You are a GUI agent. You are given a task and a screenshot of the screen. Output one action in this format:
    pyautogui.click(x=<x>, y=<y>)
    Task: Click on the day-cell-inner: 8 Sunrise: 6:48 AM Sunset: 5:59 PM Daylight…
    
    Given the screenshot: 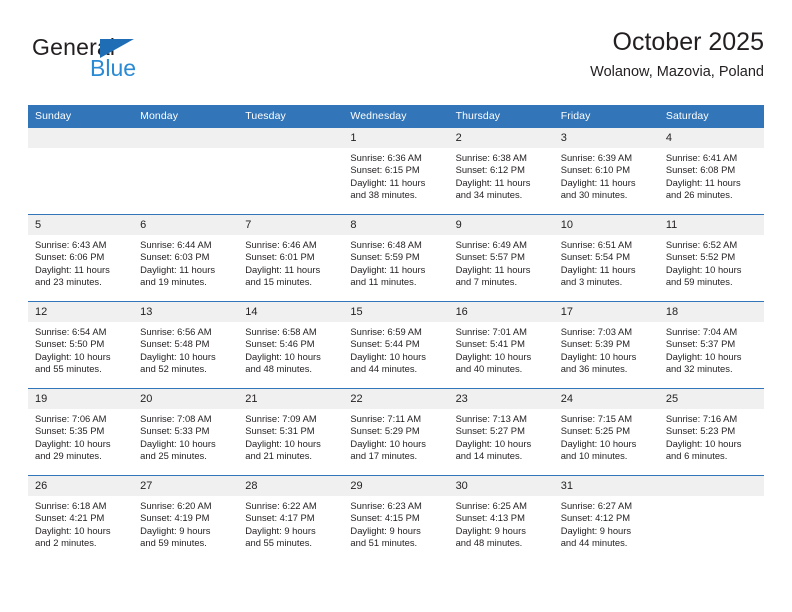 What is the action you would take?
    pyautogui.click(x=396, y=258)
    